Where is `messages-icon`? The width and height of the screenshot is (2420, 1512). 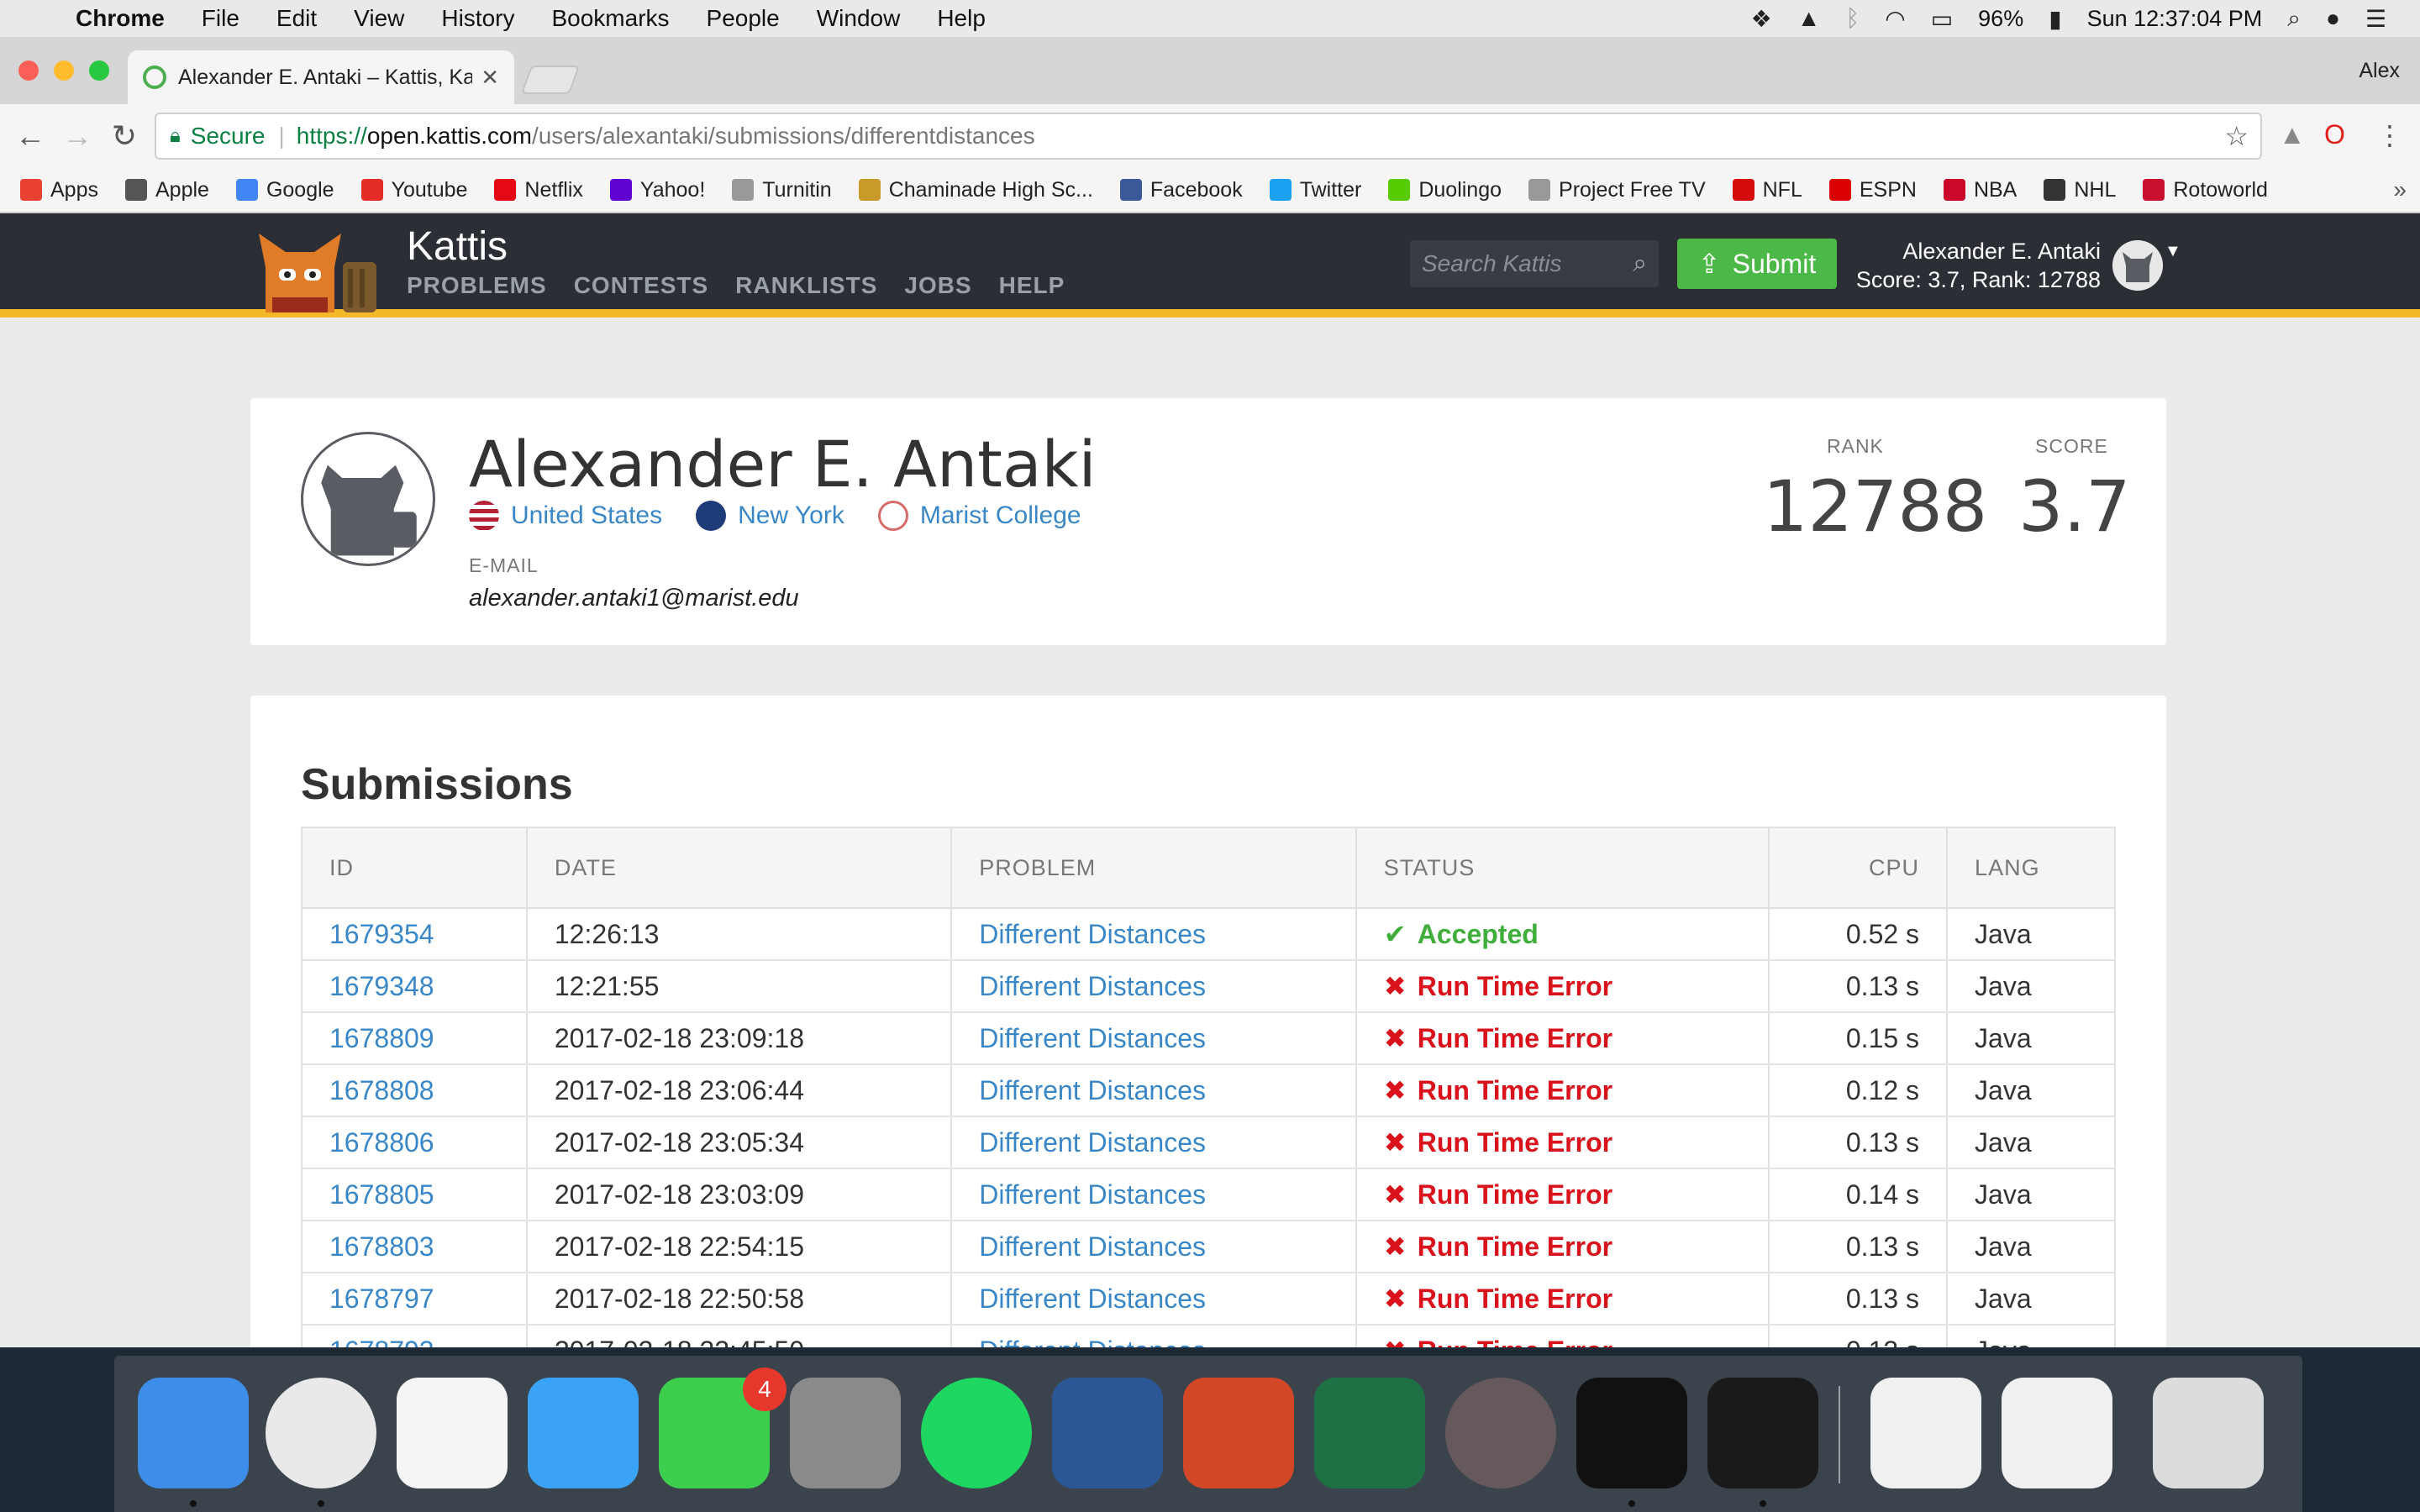
messages-icon is located at coordinates (583, 1433).